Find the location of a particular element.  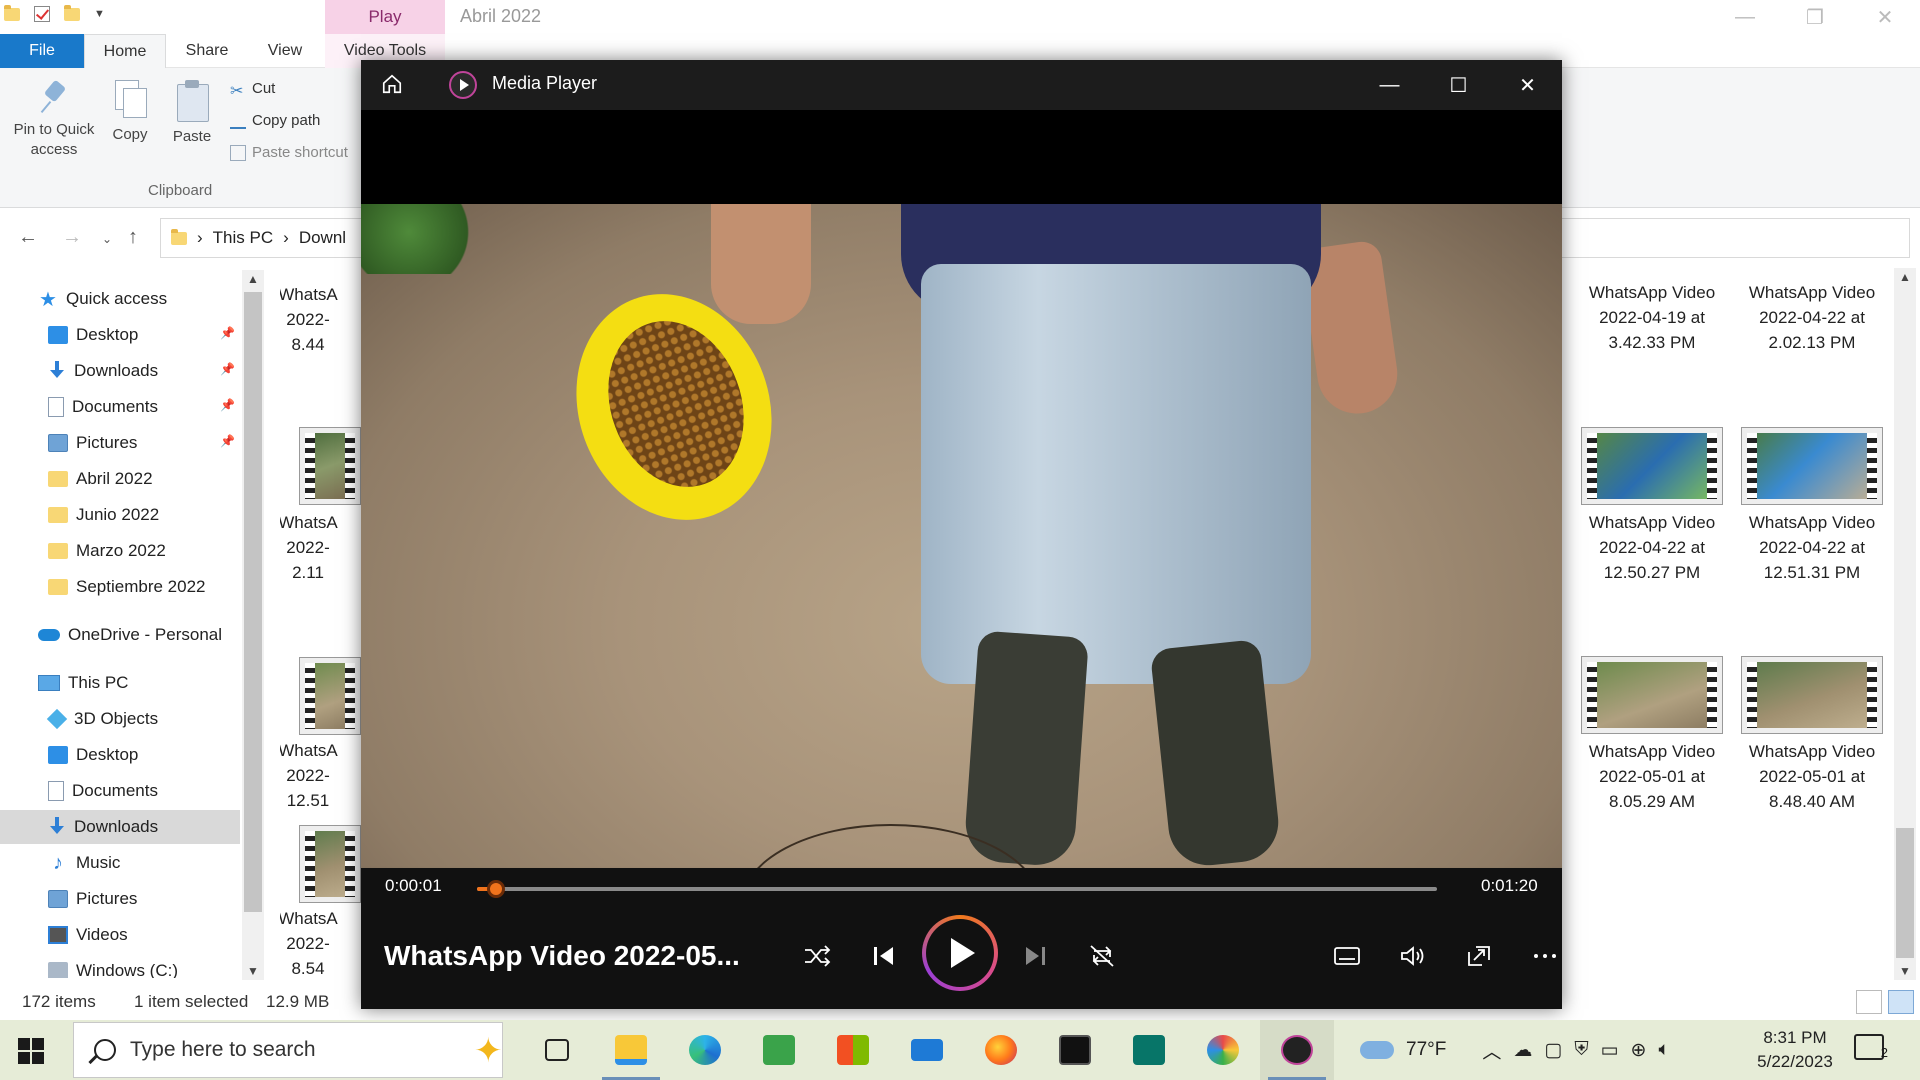

maximize-button: ☐ is located at coordinates (1458, 85).